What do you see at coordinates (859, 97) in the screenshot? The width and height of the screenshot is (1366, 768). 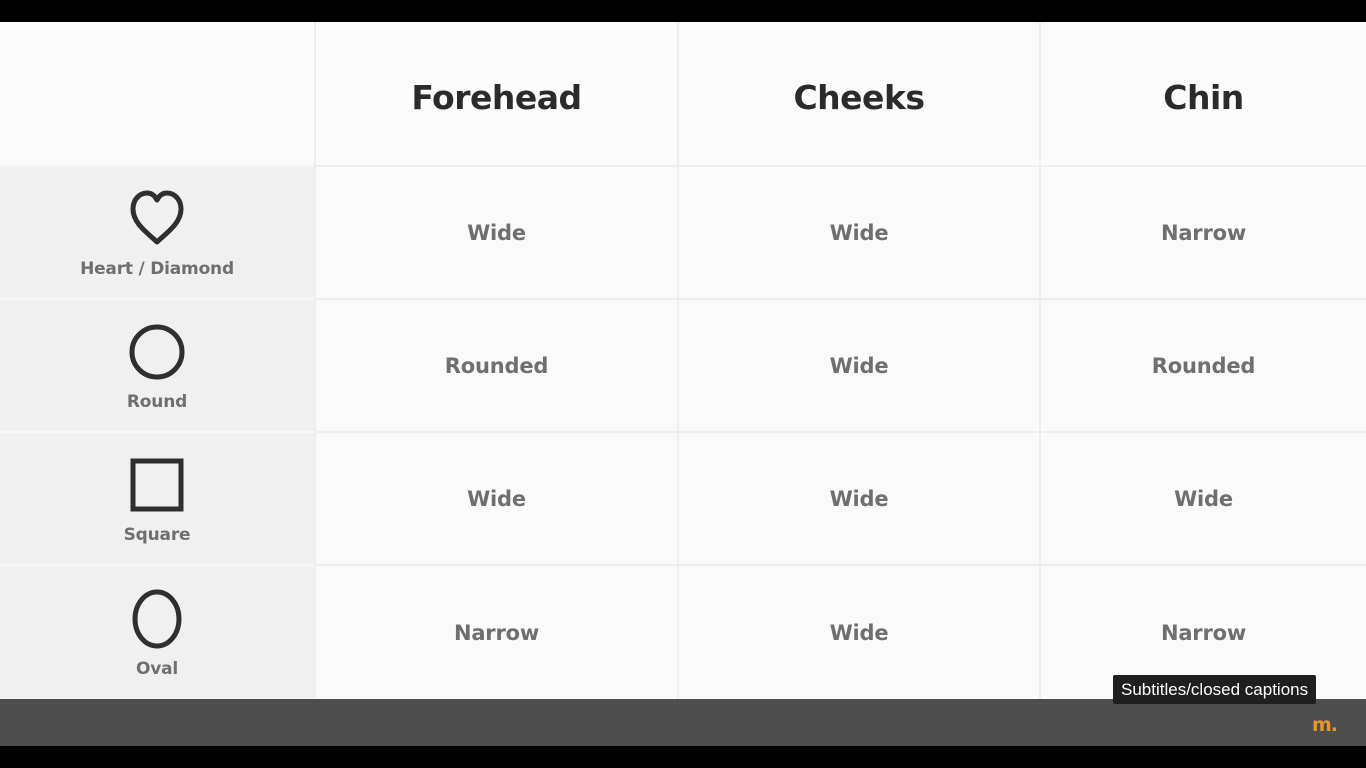 I see `column-title: Cheeks` at bounding box center [859, 97].